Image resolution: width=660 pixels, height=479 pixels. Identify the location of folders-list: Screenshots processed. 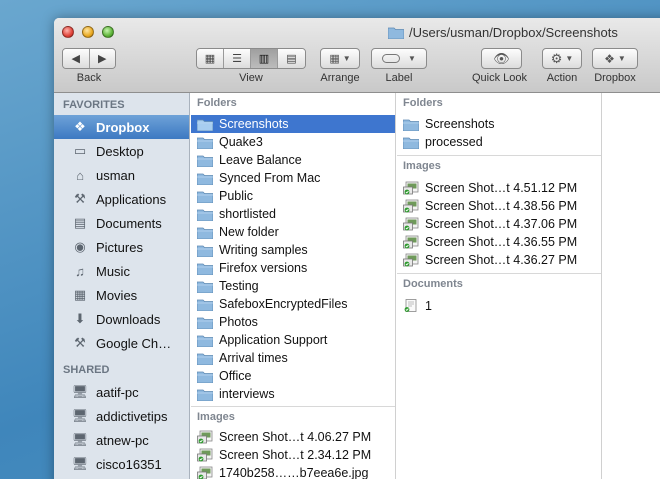
(499, 133).